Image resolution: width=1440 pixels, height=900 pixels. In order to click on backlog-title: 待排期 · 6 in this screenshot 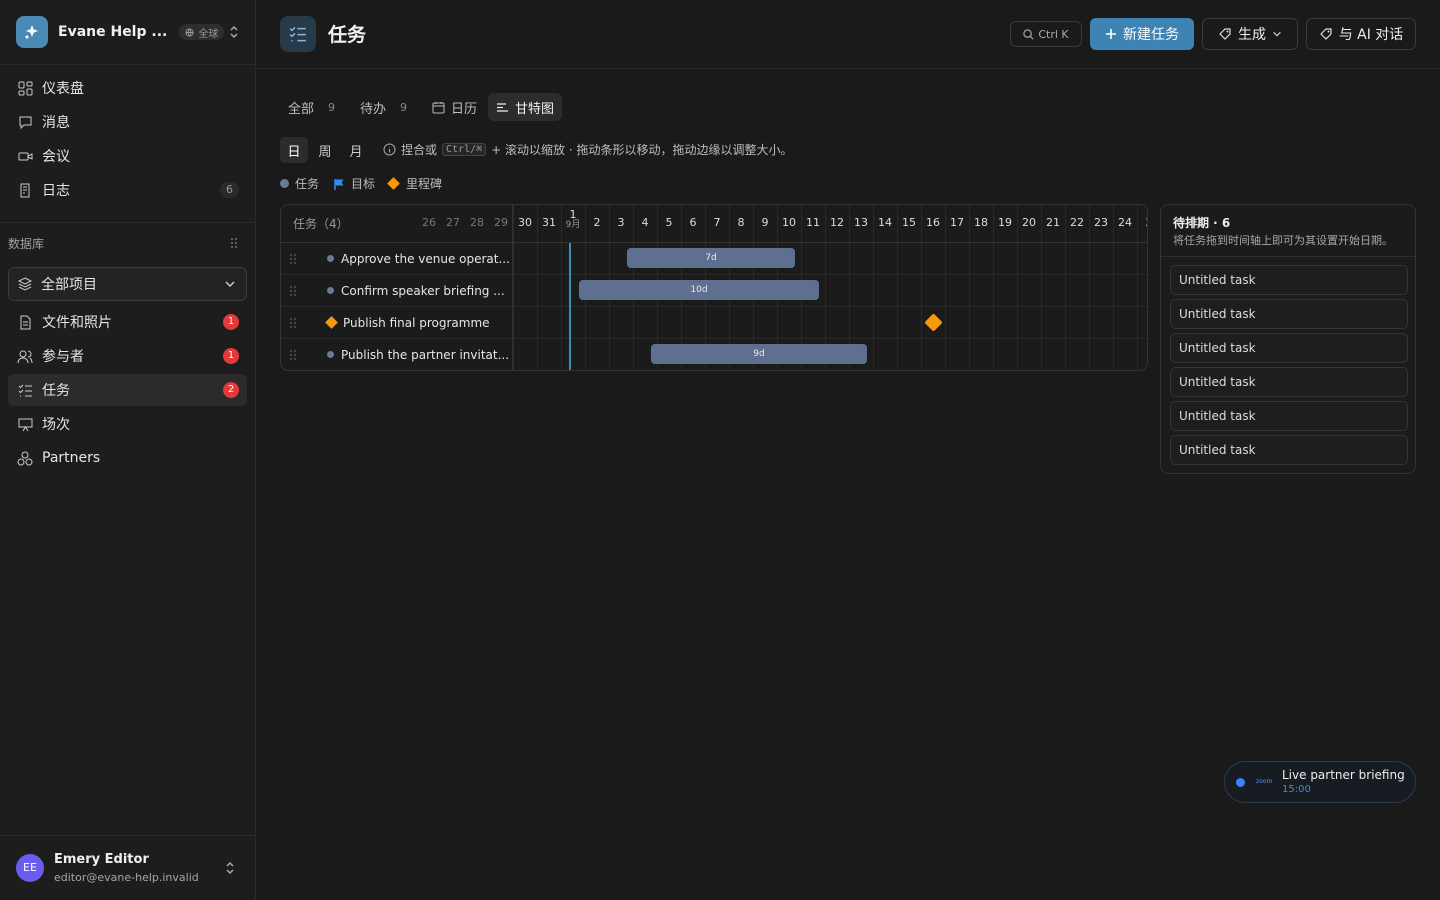, I will do `click(1202, 223)`.